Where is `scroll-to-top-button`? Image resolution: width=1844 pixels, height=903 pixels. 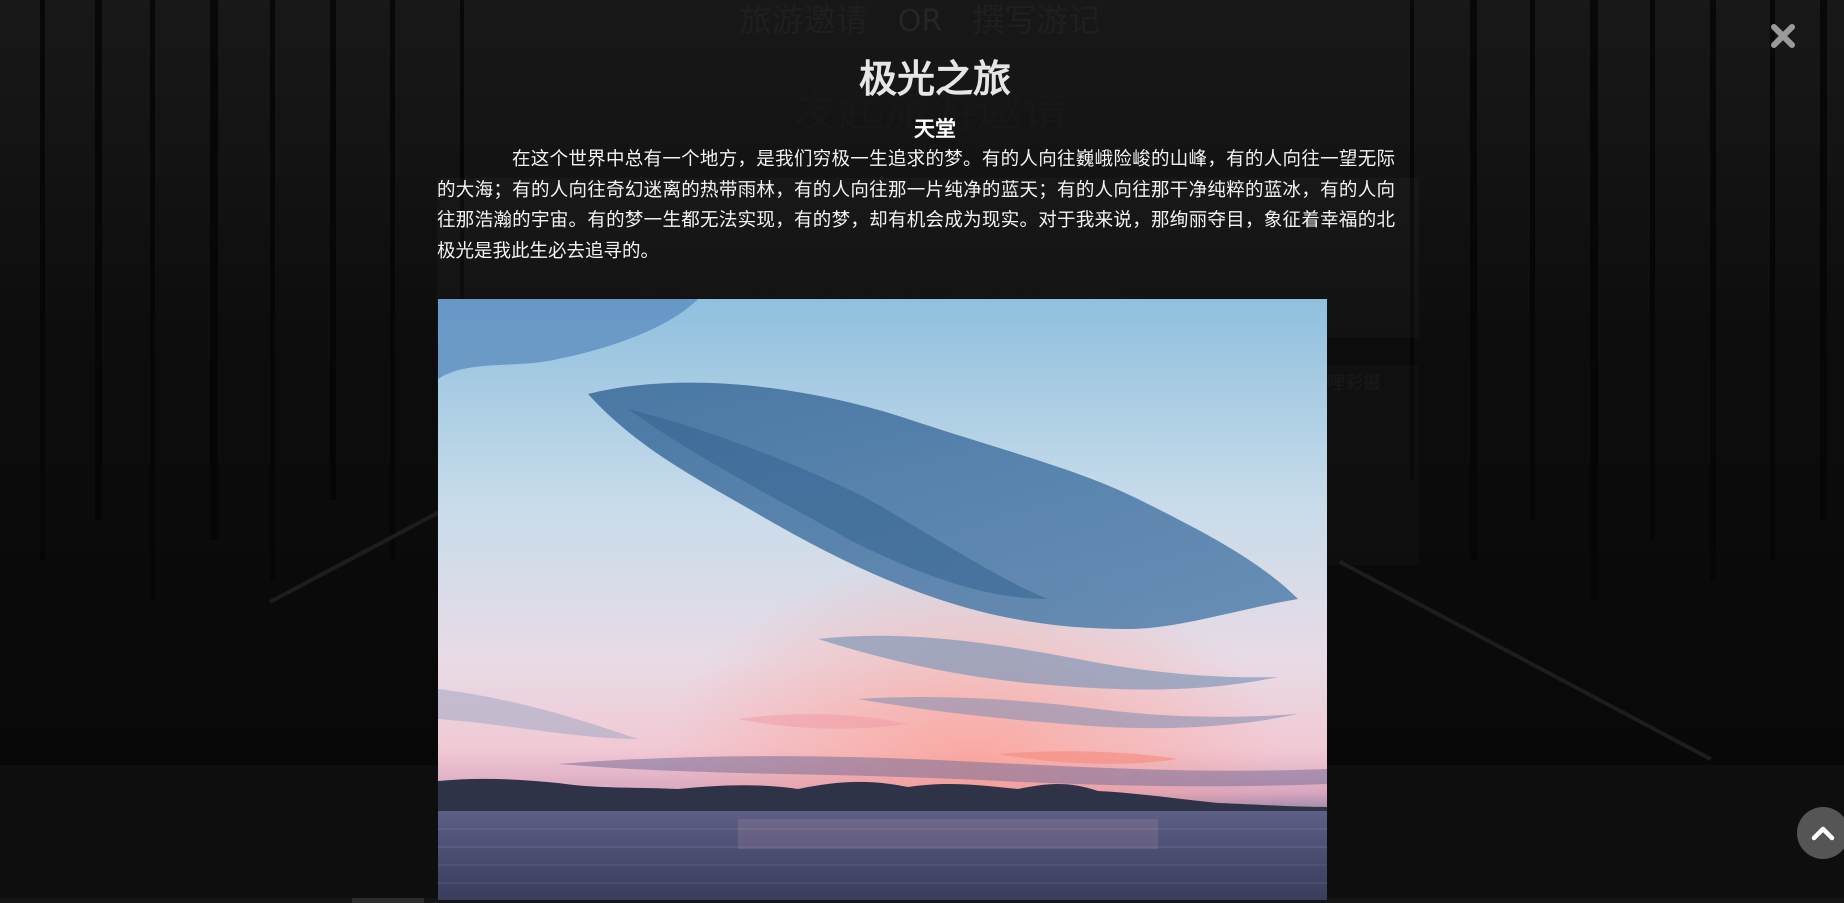 scroll-to-top-button is located at coordinates (1820, 833).